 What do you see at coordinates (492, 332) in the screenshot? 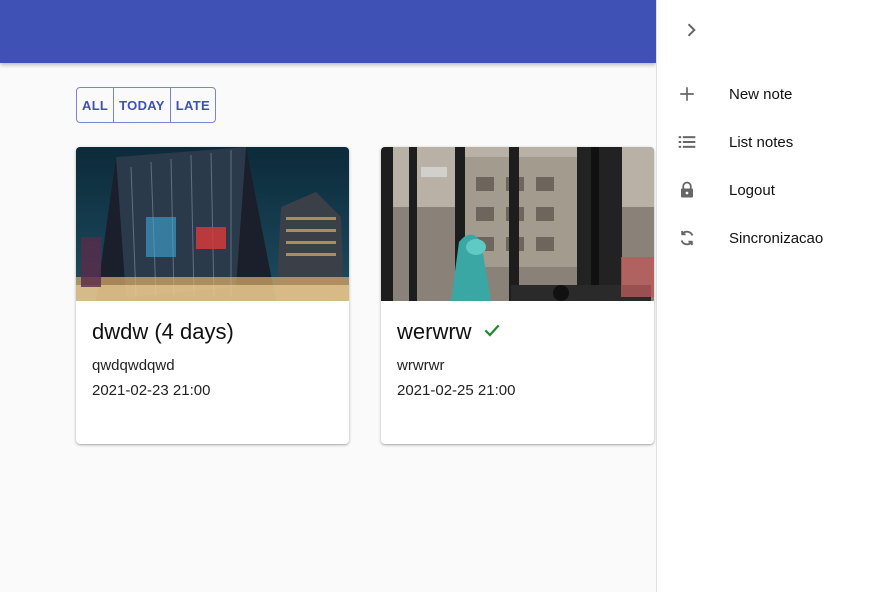
I see `check-icon` at bounding box center [492, 332].